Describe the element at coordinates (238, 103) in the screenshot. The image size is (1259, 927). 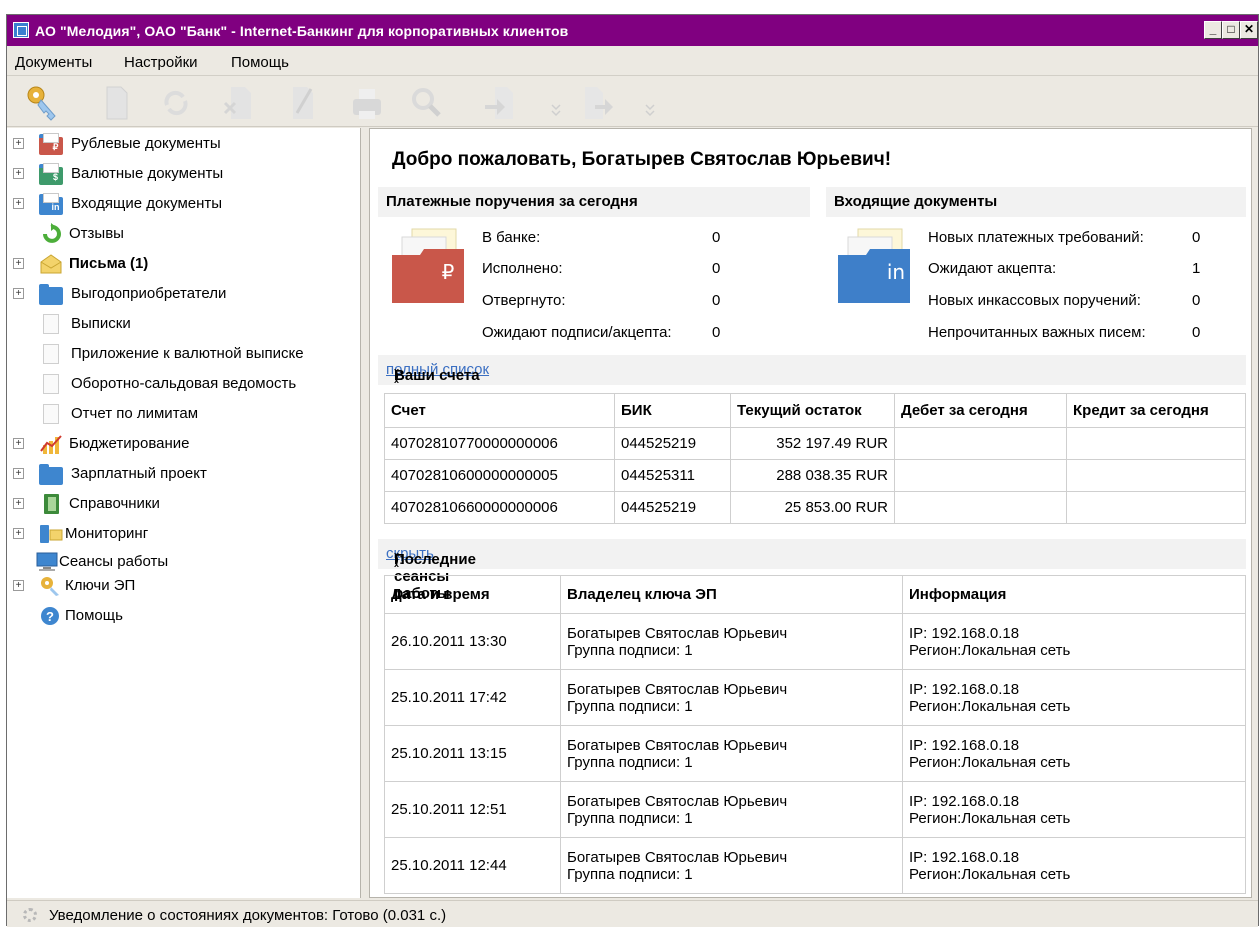
I see `delete-icon` at that location.